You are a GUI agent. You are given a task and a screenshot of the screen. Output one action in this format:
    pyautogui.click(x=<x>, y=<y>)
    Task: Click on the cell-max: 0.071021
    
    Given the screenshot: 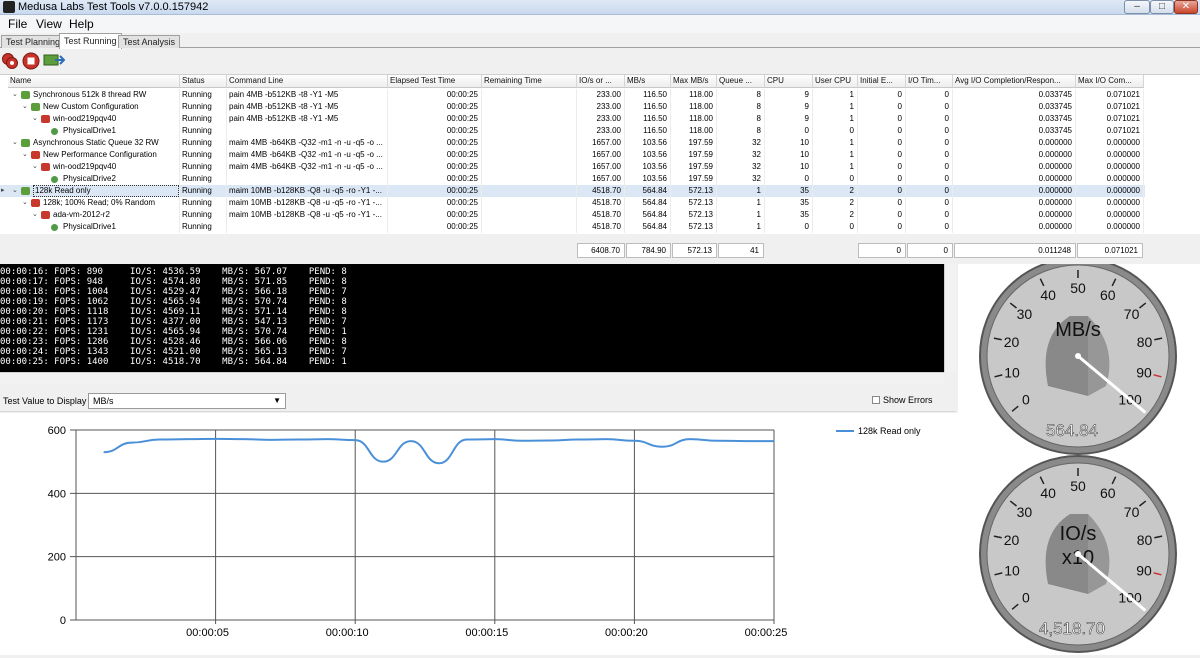 What is the action you would take?
    pyautogui.click(x=1110, y=131)
    